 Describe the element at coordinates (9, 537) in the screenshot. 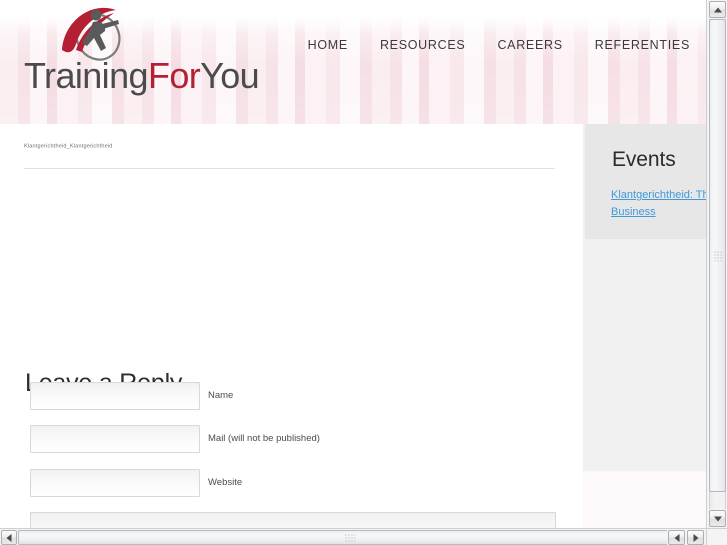

I see `scroll-left-arrow-icon` at that location.